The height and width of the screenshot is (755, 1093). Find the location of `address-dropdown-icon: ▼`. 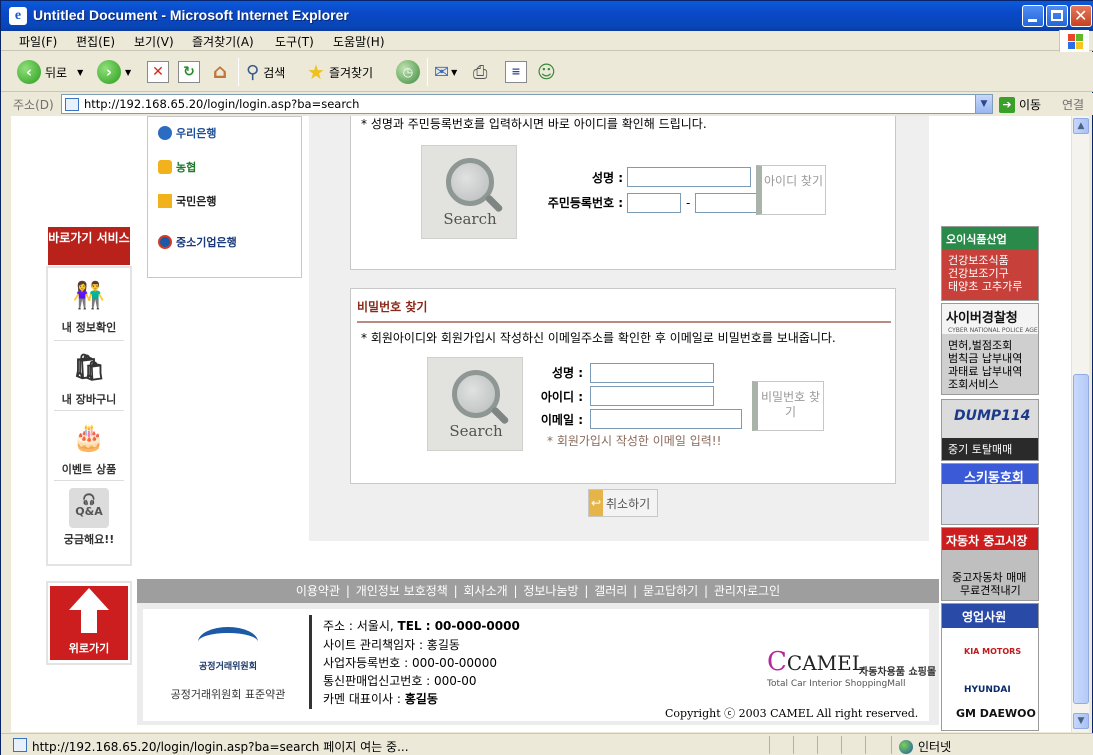

address-dropdown-icon: ▼ is located at coordinates (983, 104).